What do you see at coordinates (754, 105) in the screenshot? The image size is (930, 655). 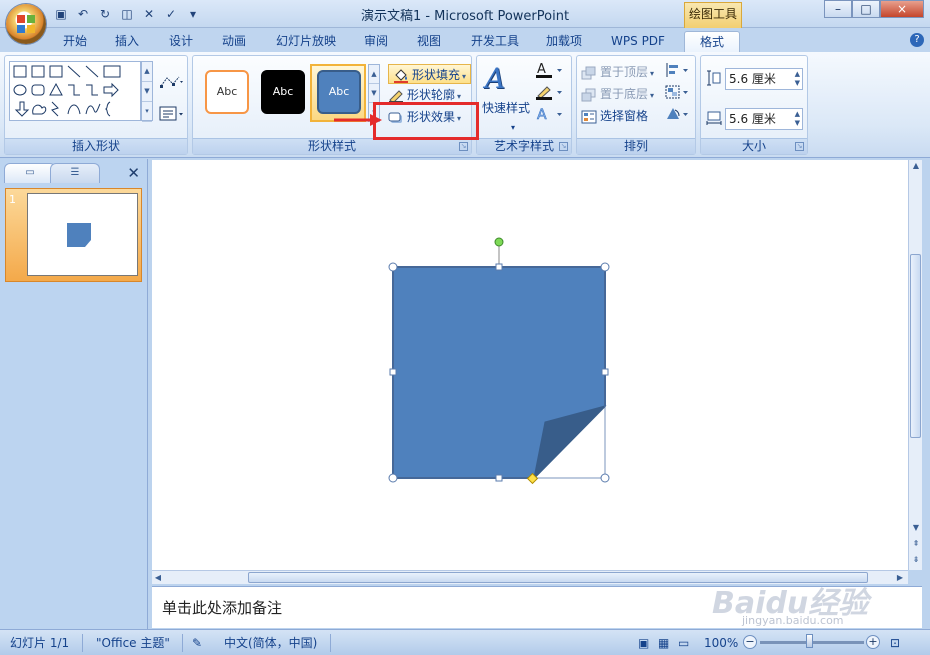 I see `group-size: 5.6 厘米 ▲ ▼ 5.6 厘米 ▲ ▼ 大小 ↘` at bounding box center [754, 105].